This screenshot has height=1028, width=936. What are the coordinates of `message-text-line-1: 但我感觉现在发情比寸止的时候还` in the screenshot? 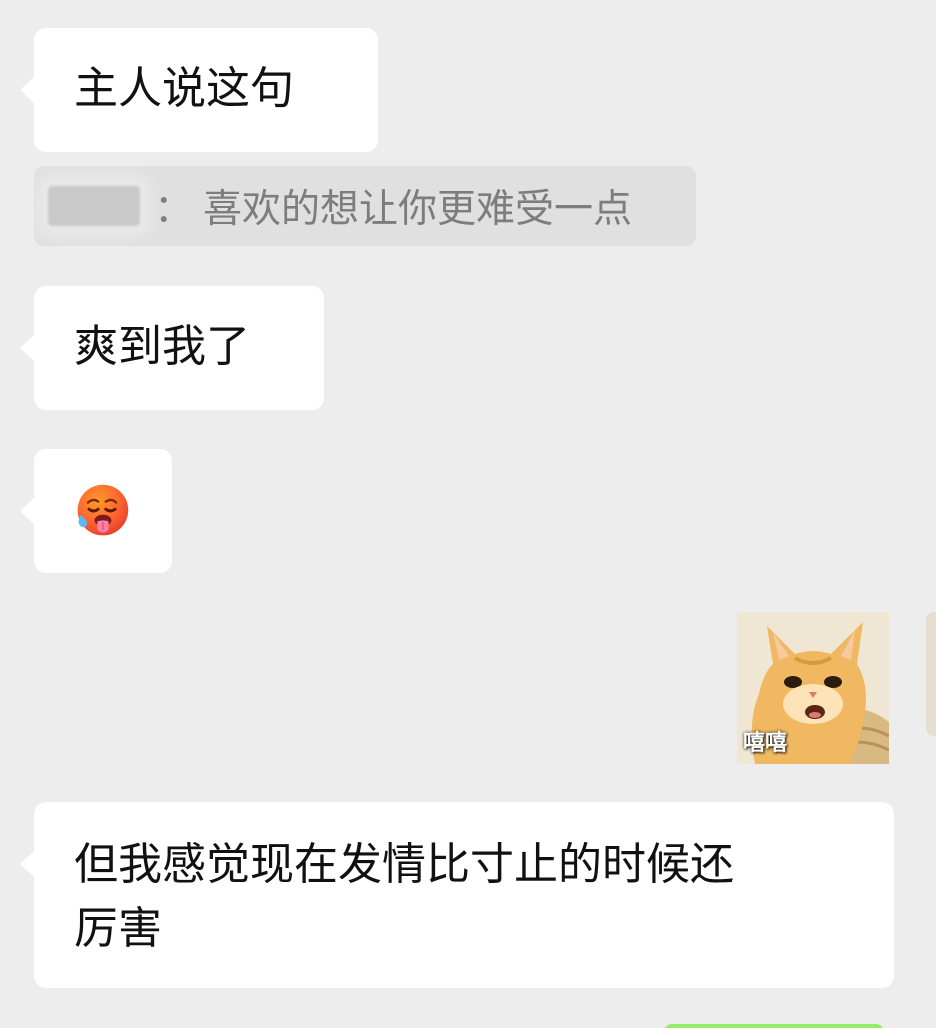 It's located at (404, 864).